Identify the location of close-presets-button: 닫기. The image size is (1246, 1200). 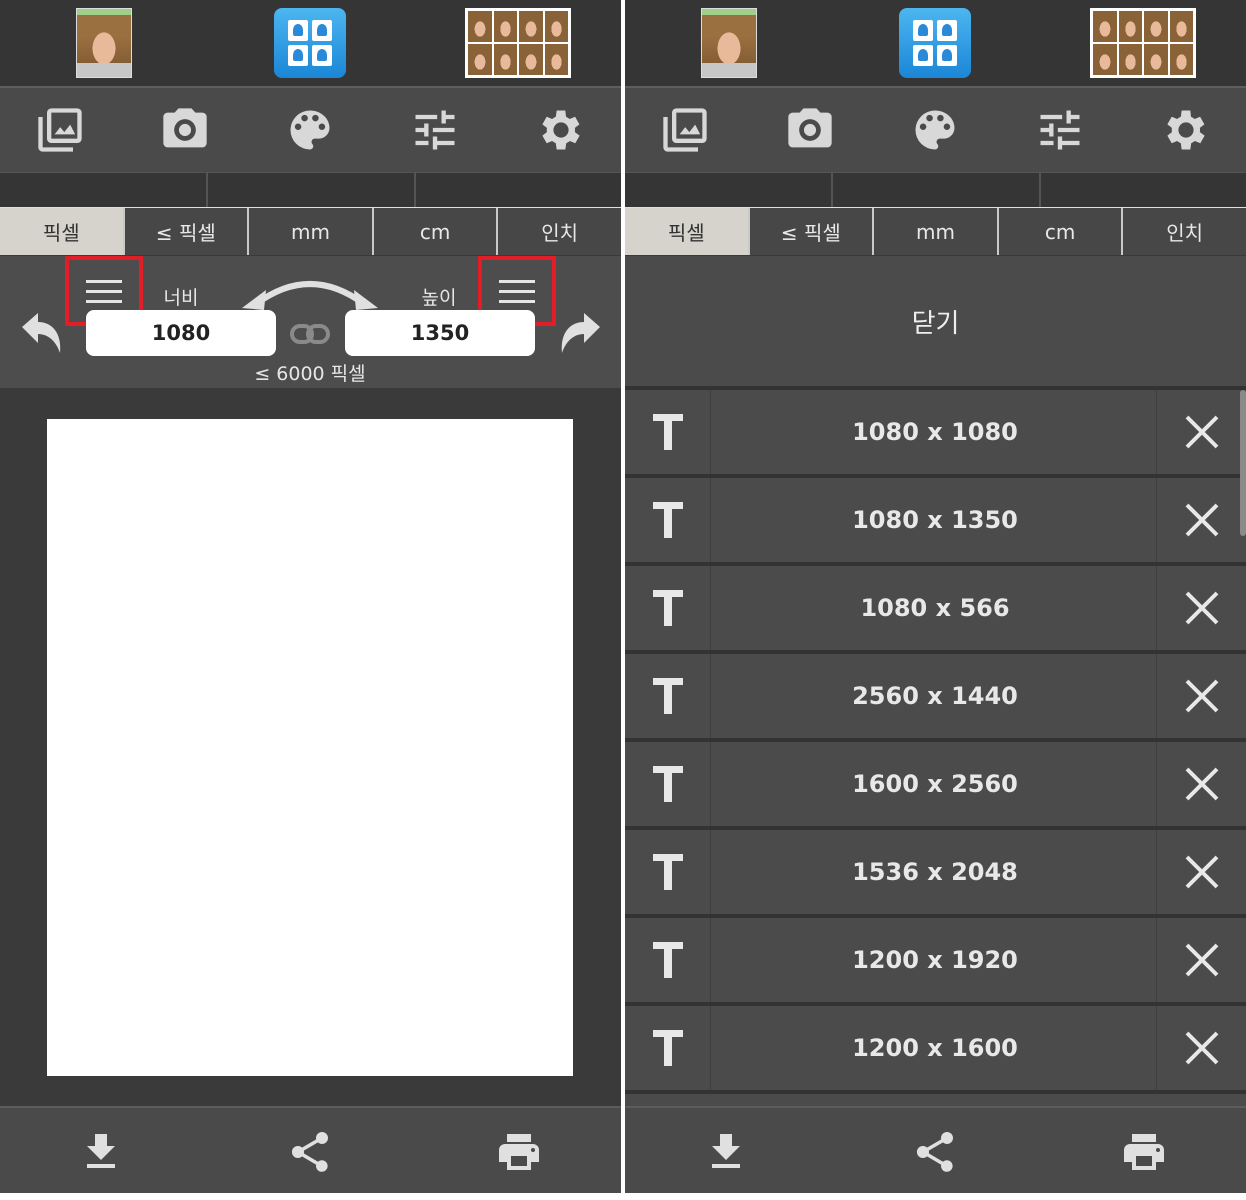
(935, 322).